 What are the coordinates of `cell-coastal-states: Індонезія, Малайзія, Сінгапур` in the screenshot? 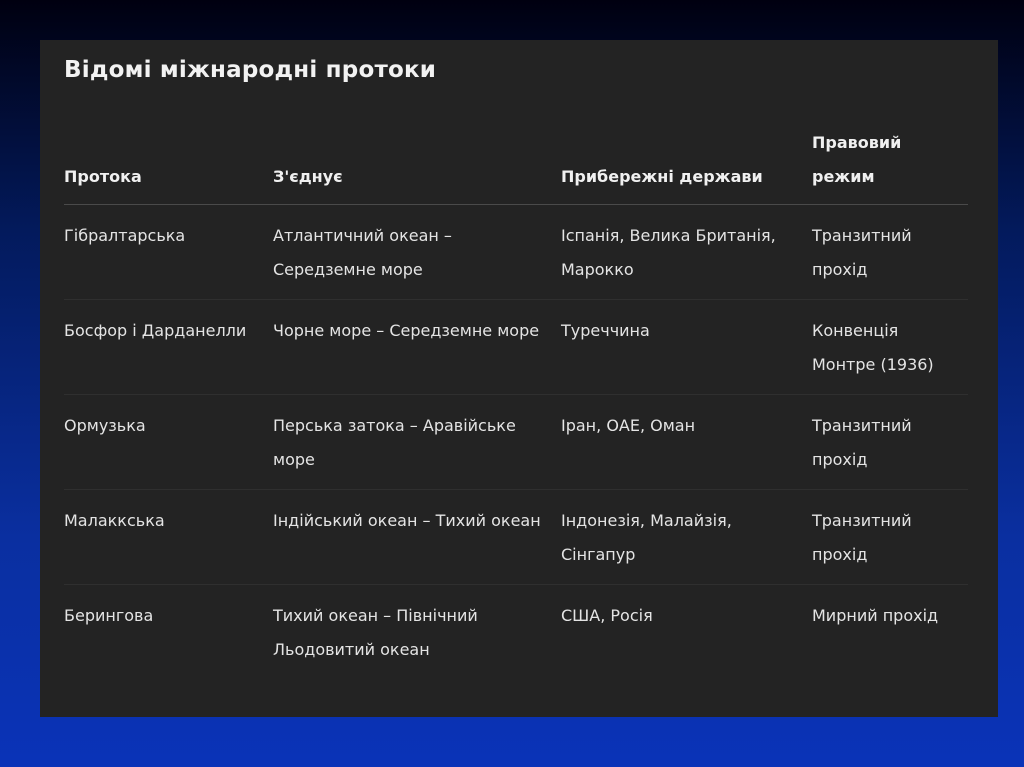 It's located at (686, 537).